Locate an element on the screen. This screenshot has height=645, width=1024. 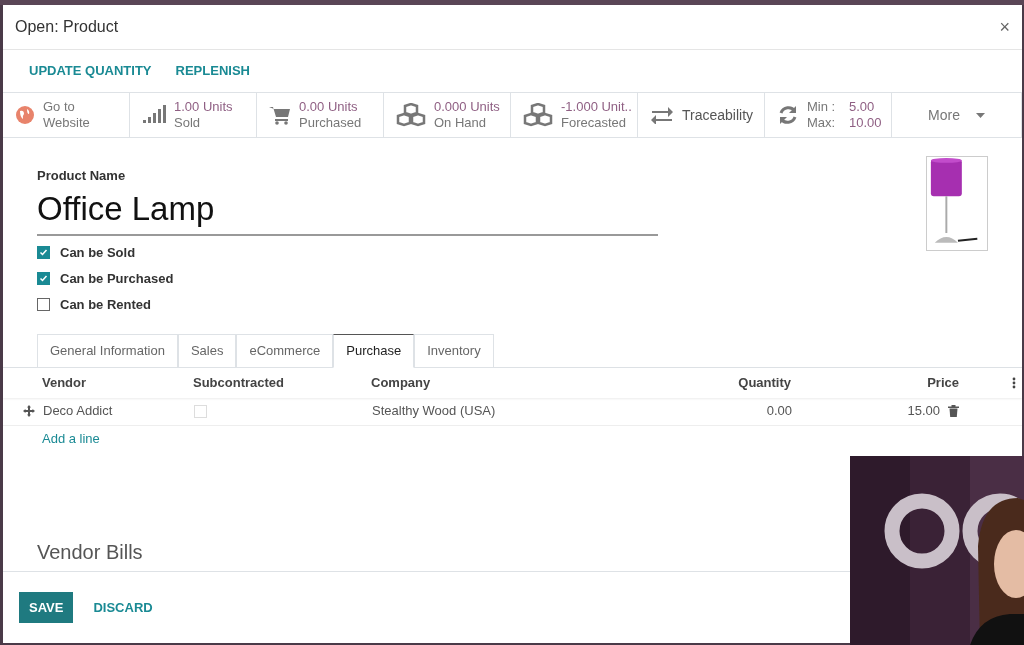
stat-button: More is located at coordinates (957, 115).